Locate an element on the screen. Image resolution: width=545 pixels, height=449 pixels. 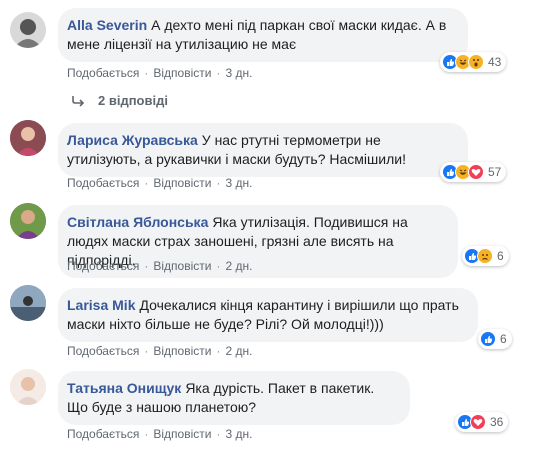
sad-icon is located at coordinates (485, 256).